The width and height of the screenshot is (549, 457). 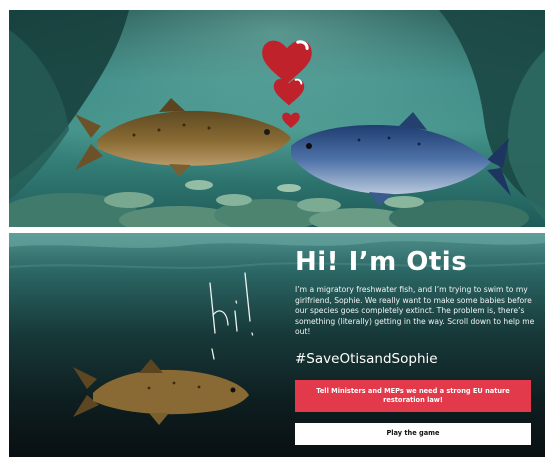 What do you see at coordinates (381, 262) in the screenshot?
I see `page-title: Hi! I’m Otis` at bounding box center [381, 262].